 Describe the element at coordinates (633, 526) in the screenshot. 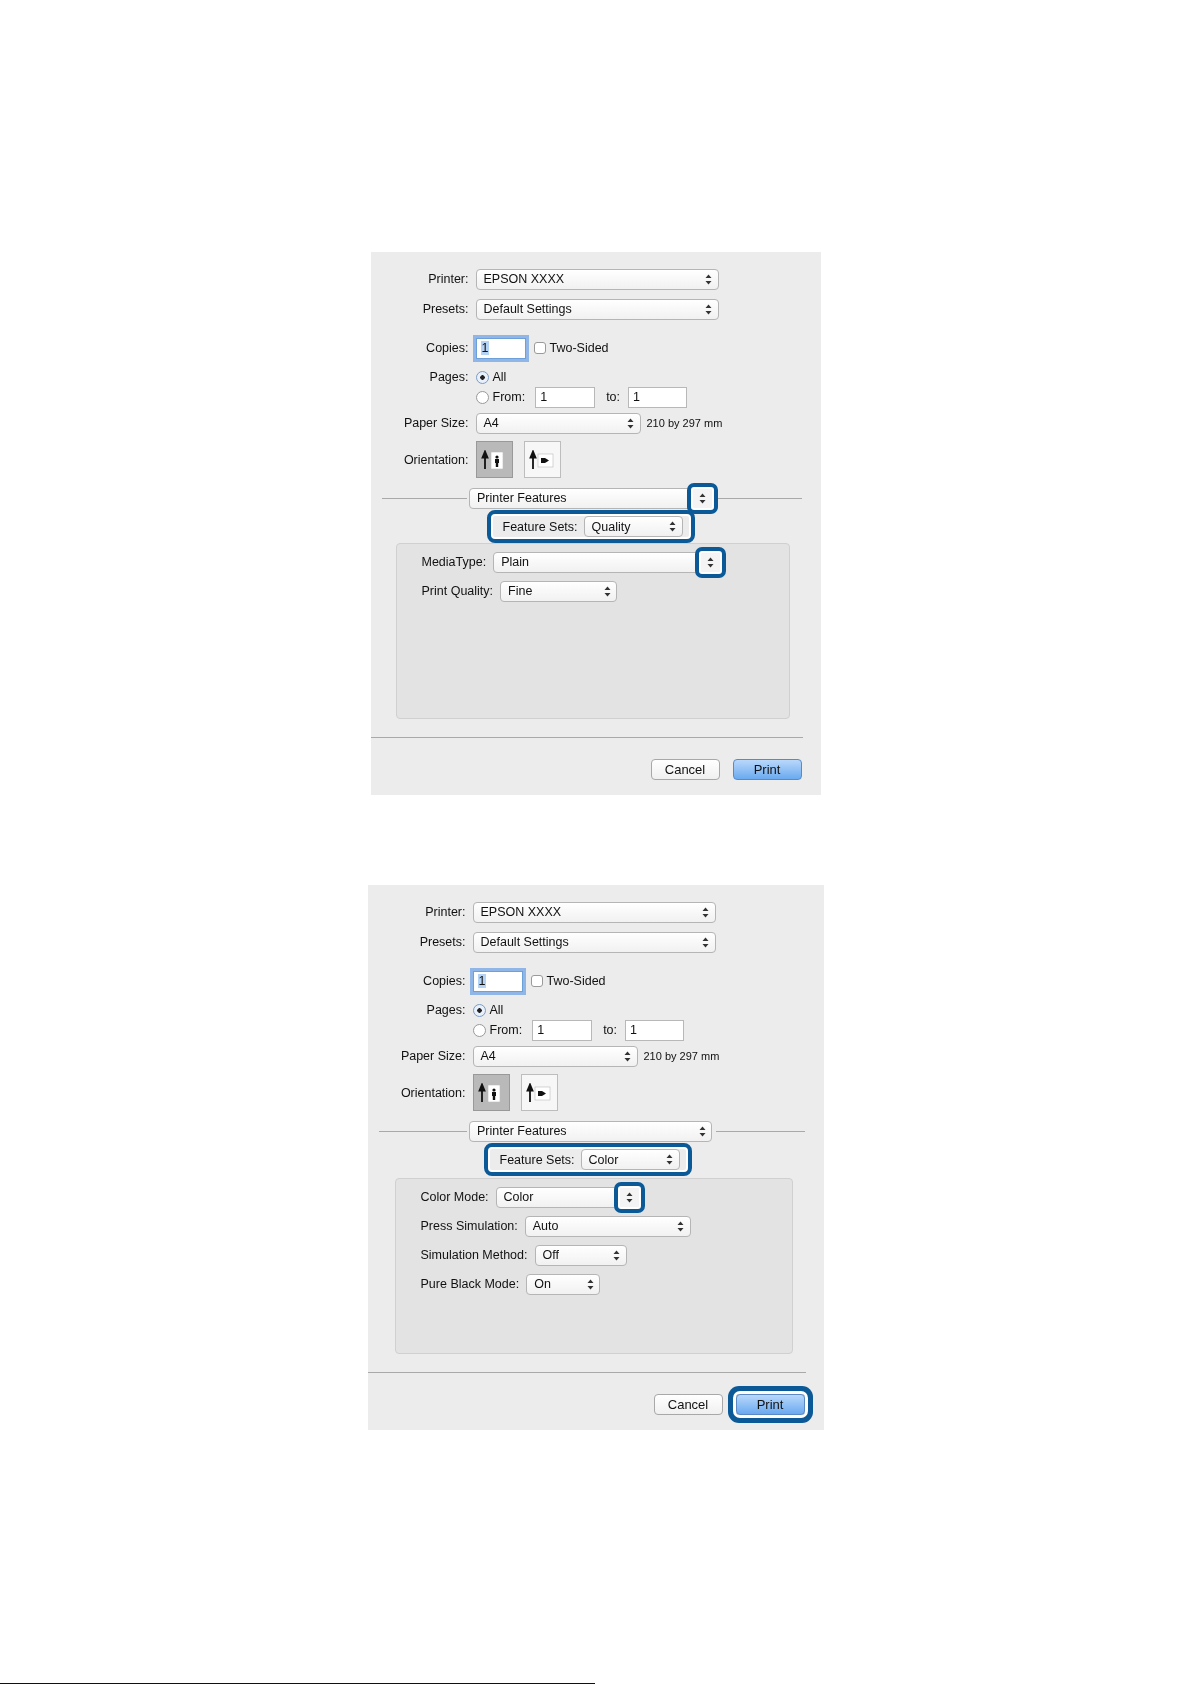

I see `popup-button: Quality` at that location.